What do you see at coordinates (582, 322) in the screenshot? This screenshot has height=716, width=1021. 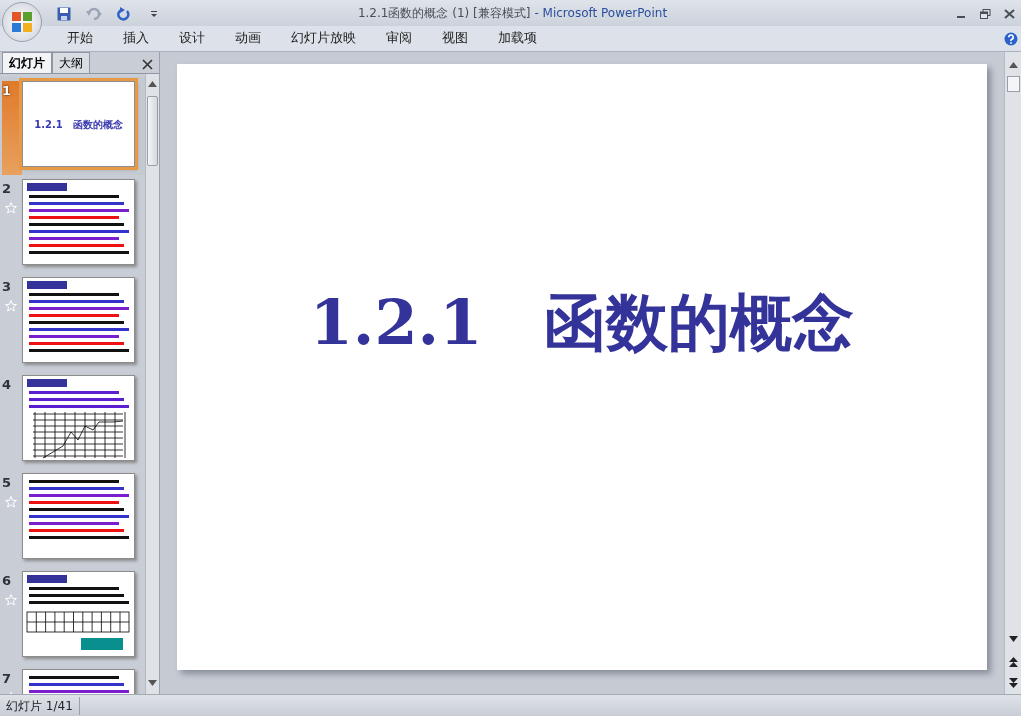 I see `slide-title: 1.2.1 函数的概念` at bounding box center [582, 322].